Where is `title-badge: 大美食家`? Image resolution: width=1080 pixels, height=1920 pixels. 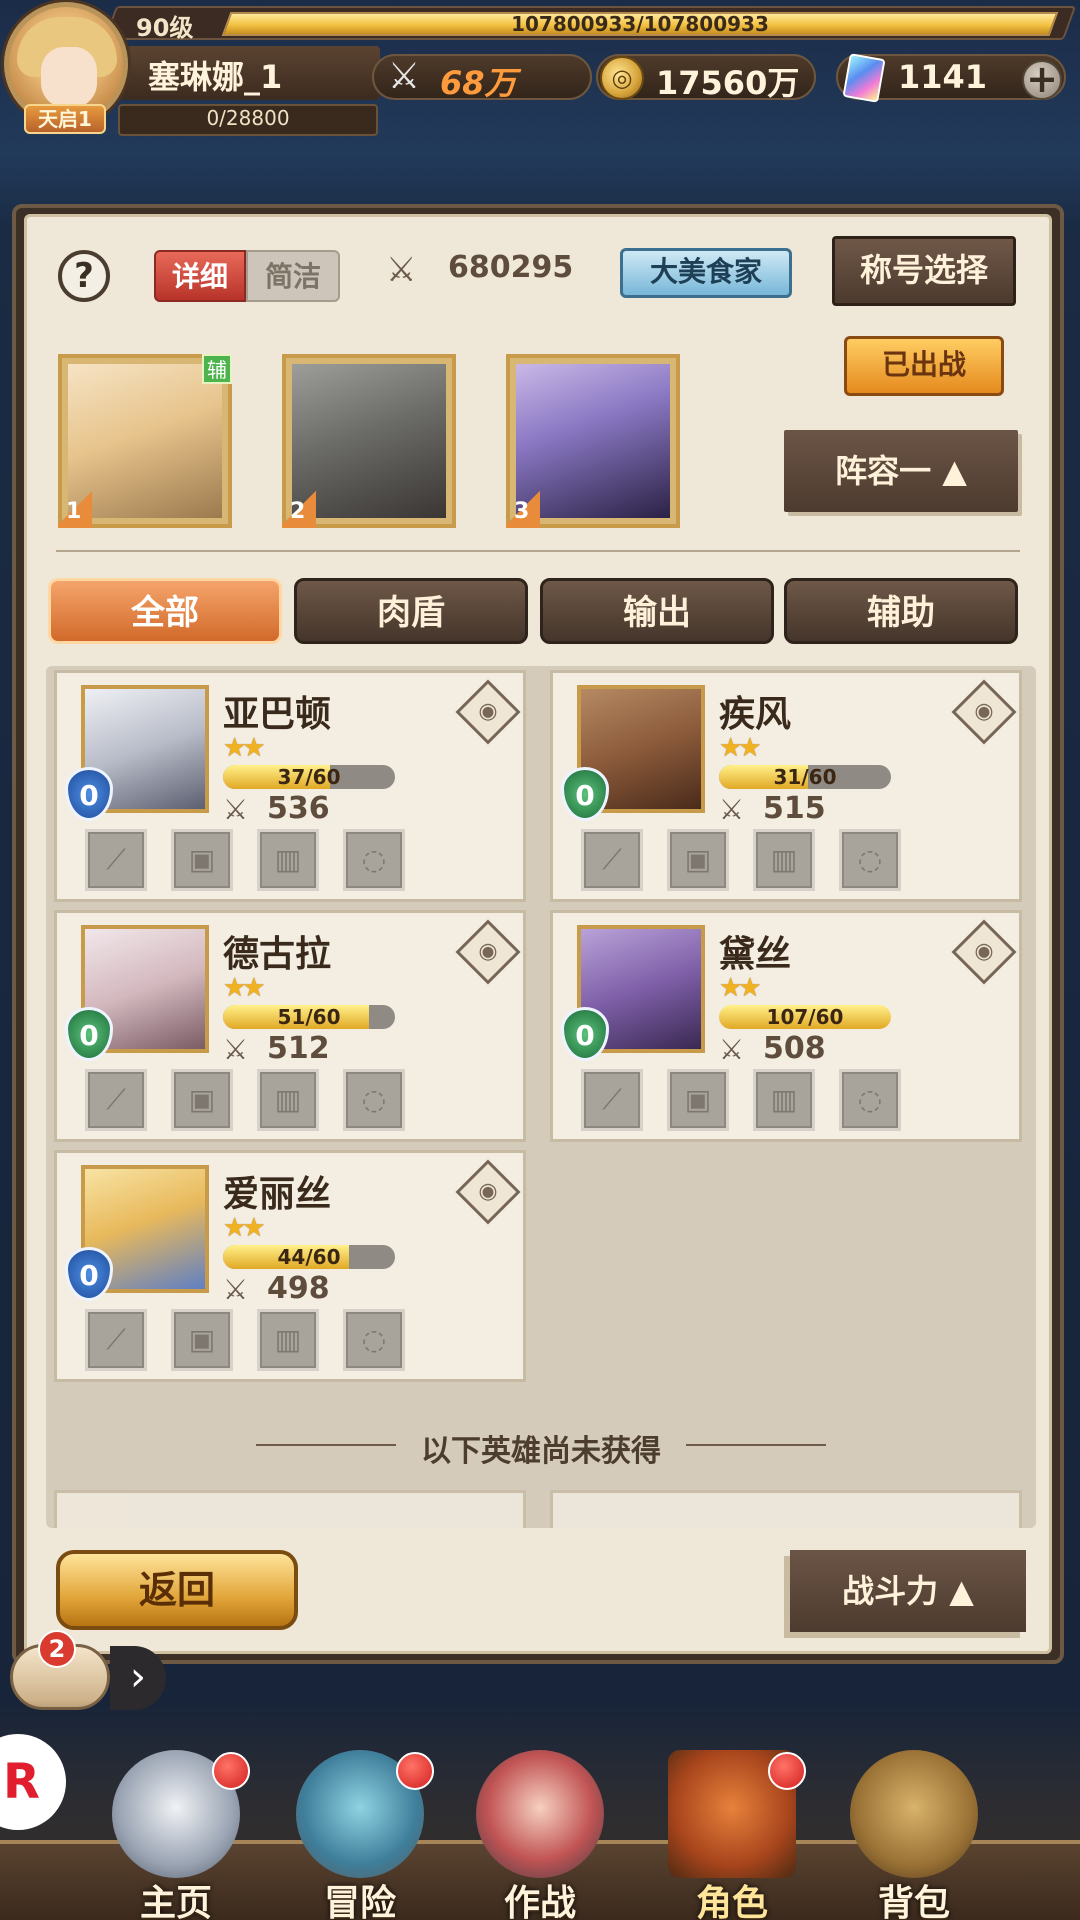
title-badge: 大美食家 is located at coordinates (706, 273).